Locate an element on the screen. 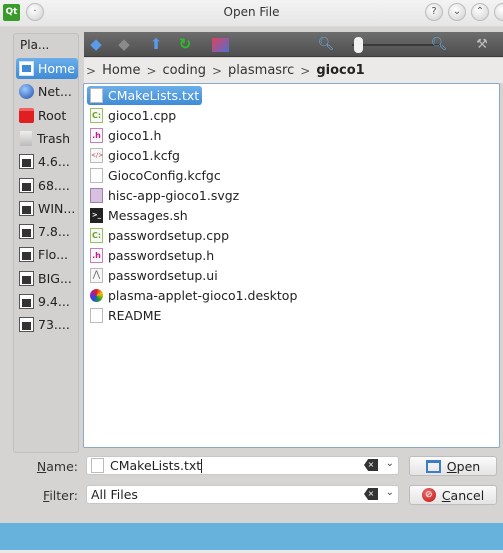 The height and width of the screenshot is (553, 503). title-bar: Qt · Open File ? ⌄ ⌃ is located at coordinates (251, 13).